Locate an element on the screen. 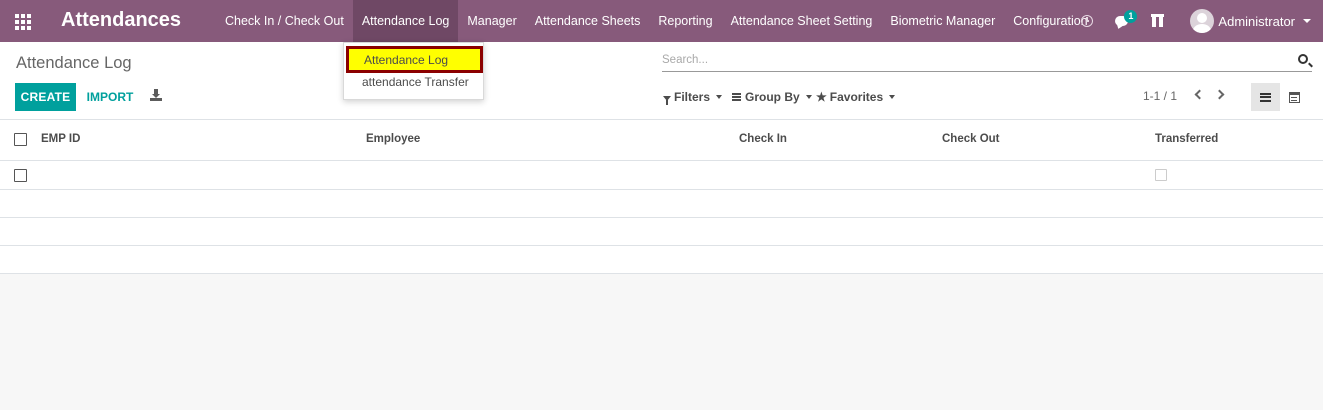 This screenshot has width=1323, height=410. clock-icon is located at coordinates (1087, 21).